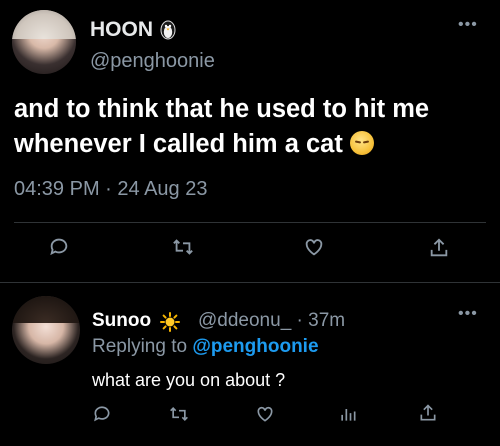  What do you see at coordinates (271, 321) in the screenshot?
I see `handle-and-time: @ddeonu_ · 37m` at bounding box center [271, 321].